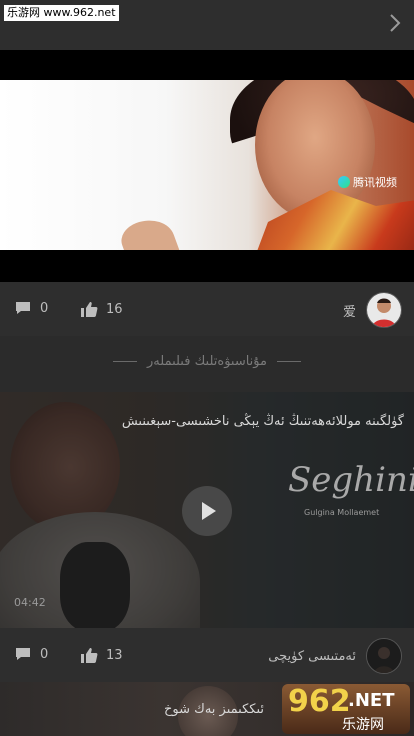  I want to click on comment-count-2: 0, so click(31, 654).